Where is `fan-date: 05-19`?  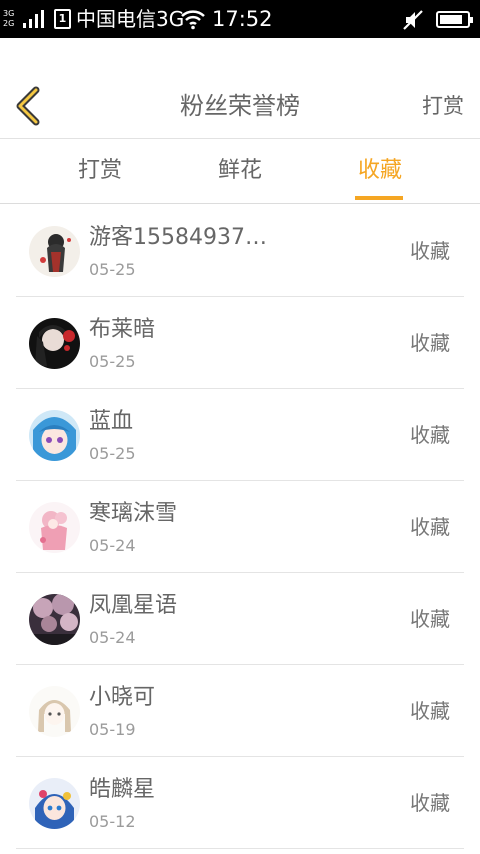
fan-date: 05-19 is located at coordinates (112, 729).